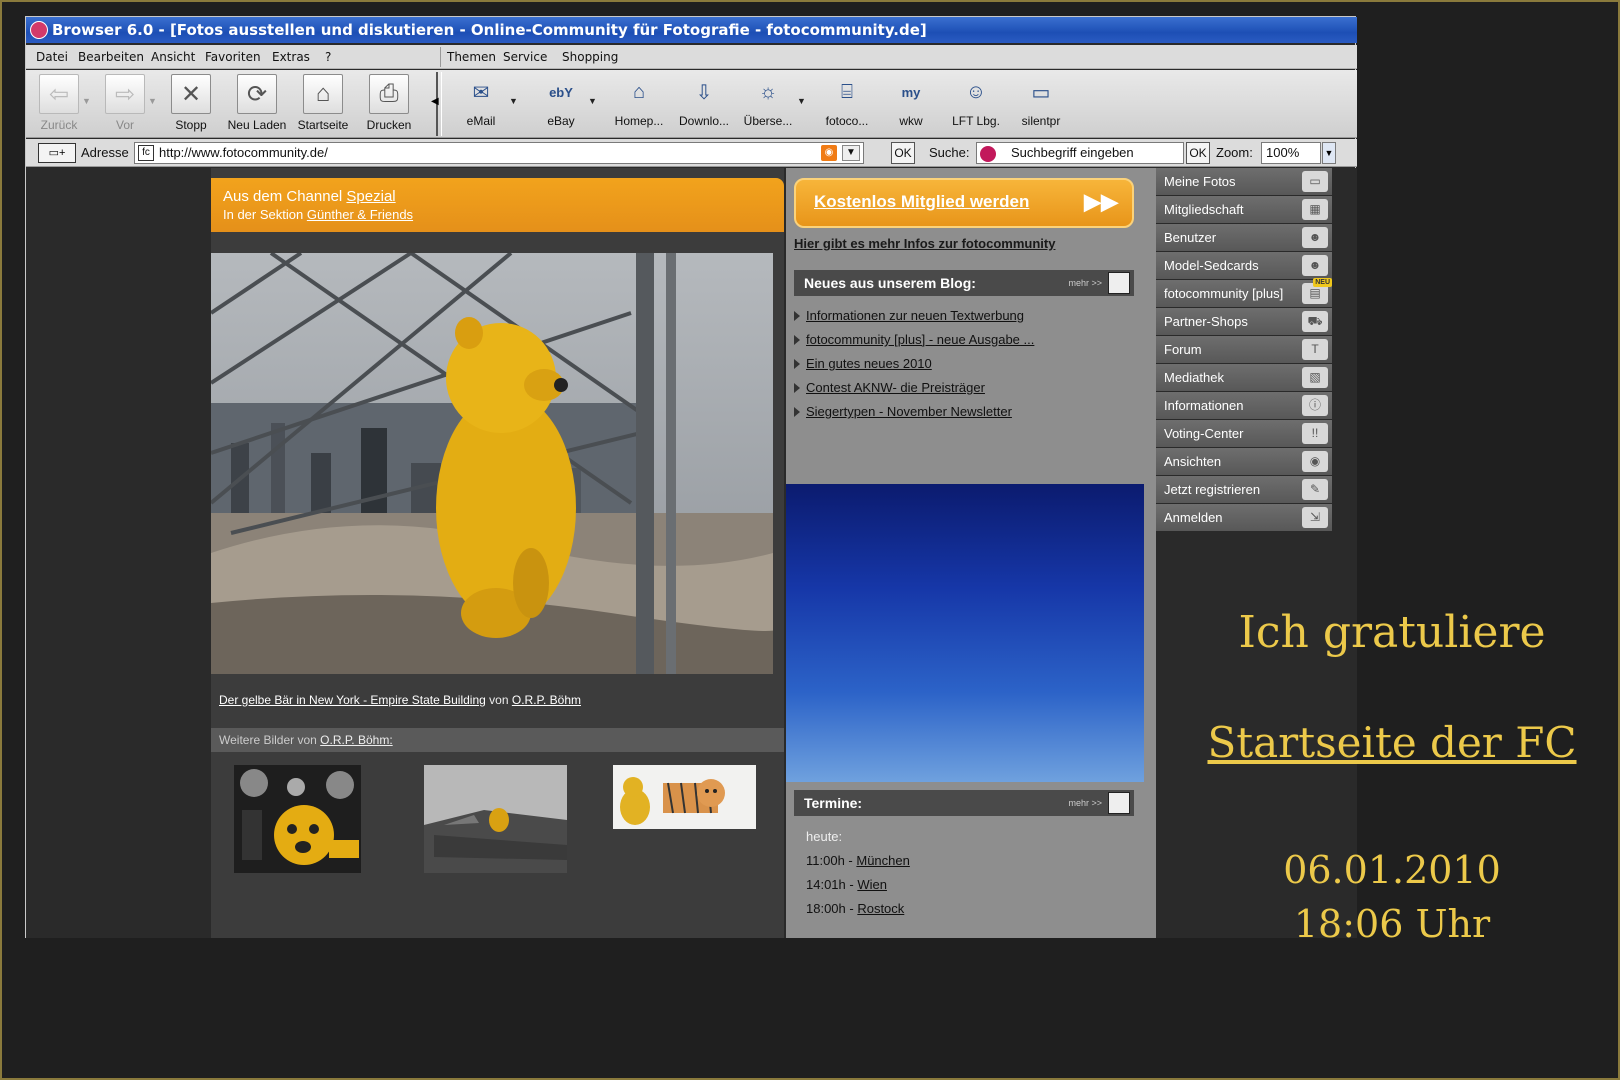 The image size is (1620, 1080). Describe the element at coordinates (1244, 292) in the screenshot. I see `nav-fotocommunity-plus: fotocommunity [plus] ▤ NEU` at that location.